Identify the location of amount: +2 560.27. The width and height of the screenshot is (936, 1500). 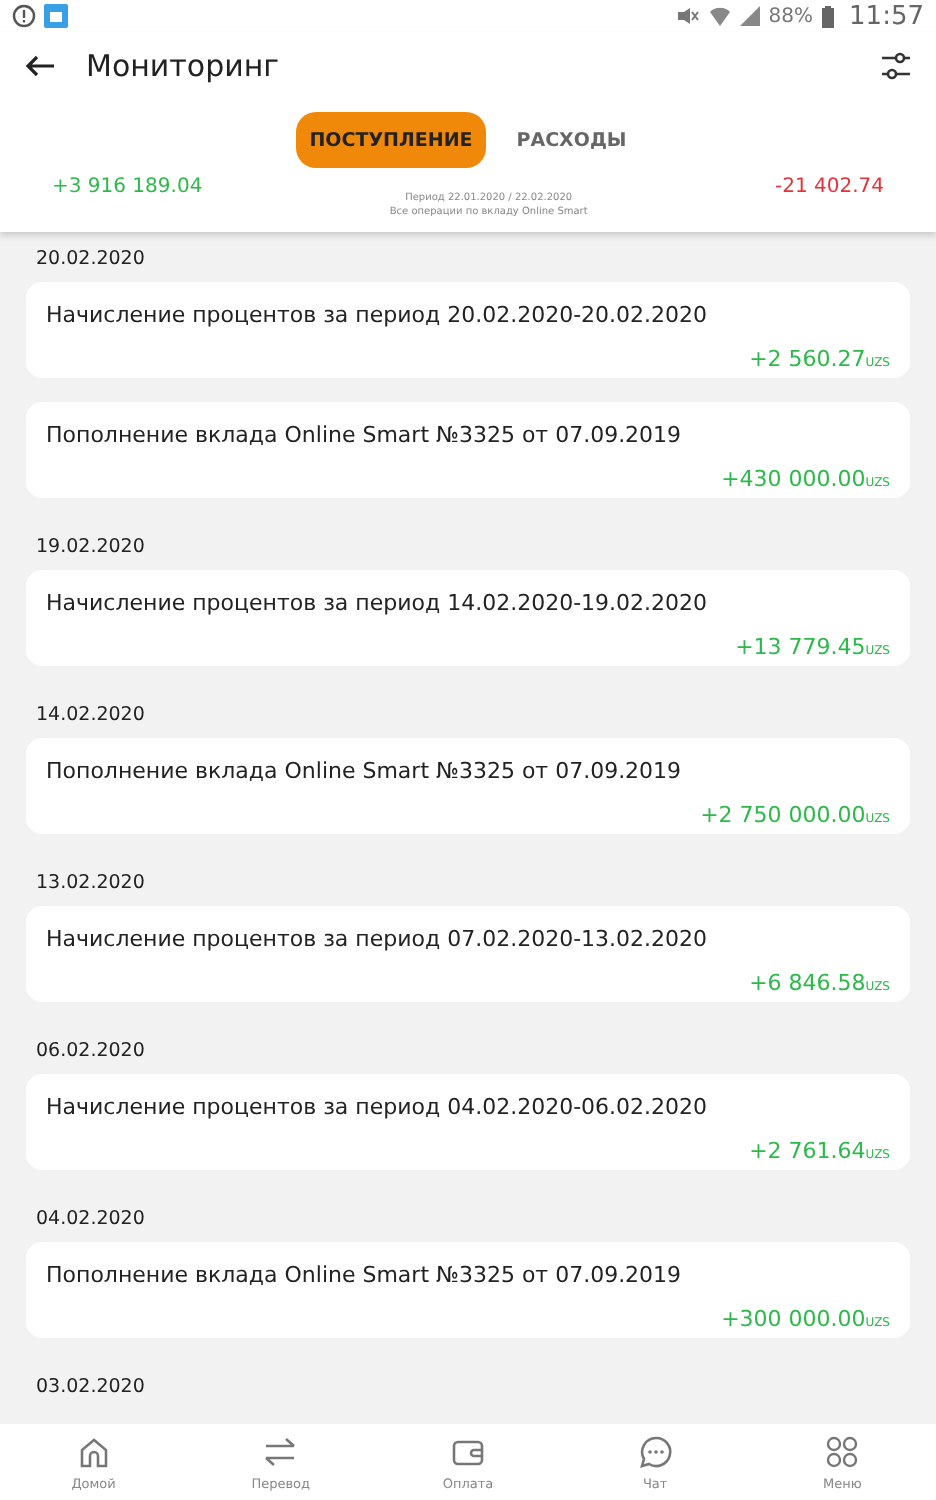
(807, 359).